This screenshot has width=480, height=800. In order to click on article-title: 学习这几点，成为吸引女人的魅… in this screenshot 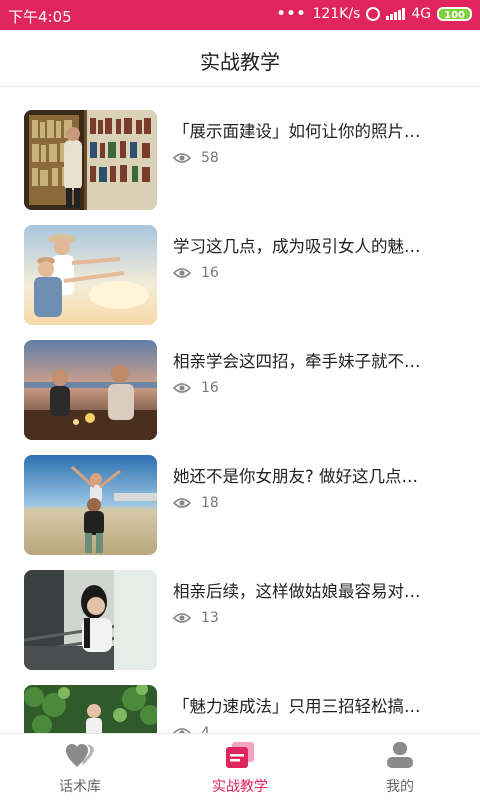, I will do `click(297, 246)`.